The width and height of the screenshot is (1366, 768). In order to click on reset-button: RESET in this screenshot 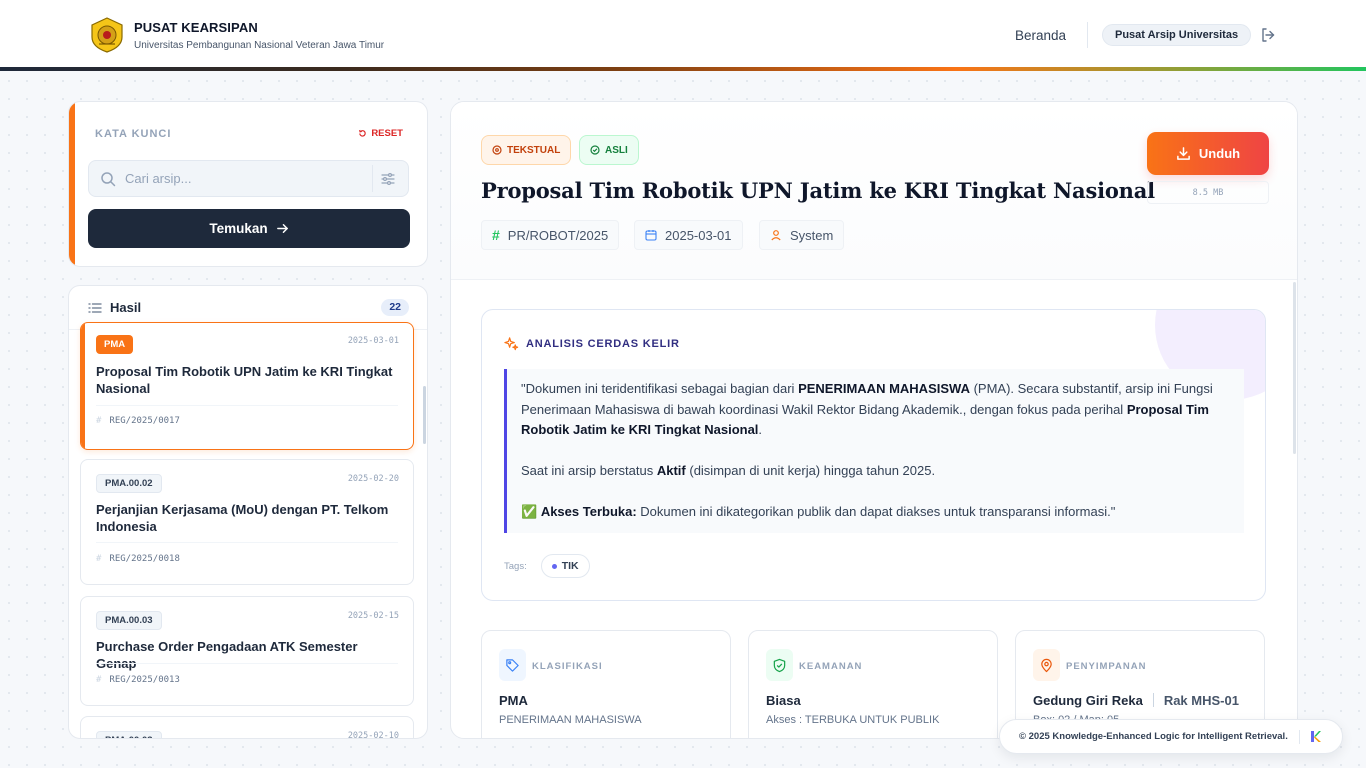, I will do `click(380, 133)`.